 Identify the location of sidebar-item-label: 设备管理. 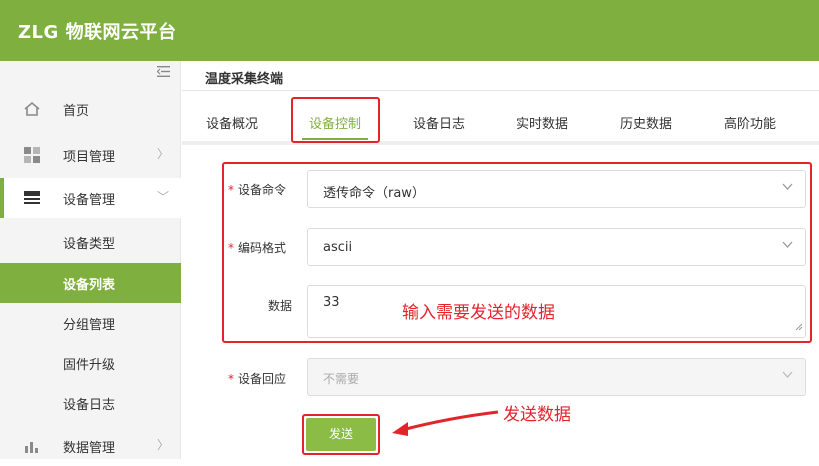
(89, 200).